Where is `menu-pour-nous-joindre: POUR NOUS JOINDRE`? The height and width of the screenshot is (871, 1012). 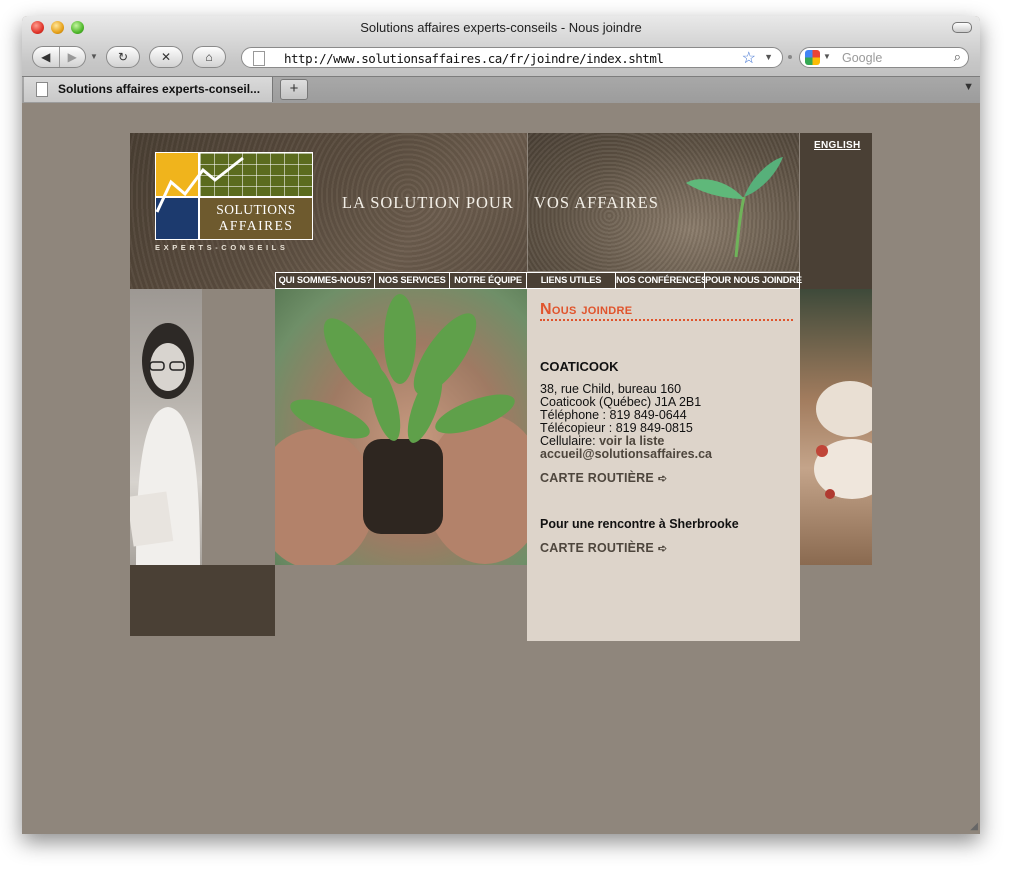
menu-pour-nous-joindre: POUR NOUS JOINDRE is located at coordinates (753, 280).